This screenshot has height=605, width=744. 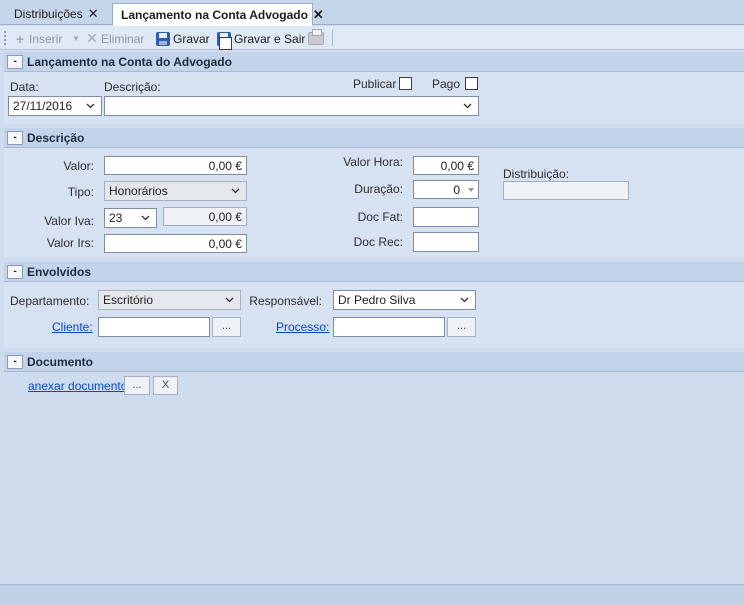 What do you see at coordinates (374, 62) in the screenshot?
I see `section-header-lancamento: - Lançamento na Conta do Advogado` at bounding box center [374, 62].